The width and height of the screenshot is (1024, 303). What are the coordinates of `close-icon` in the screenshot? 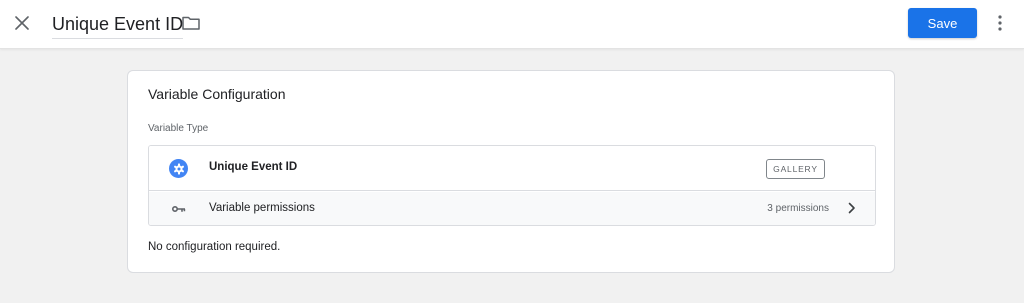 It's located at (22, 23).